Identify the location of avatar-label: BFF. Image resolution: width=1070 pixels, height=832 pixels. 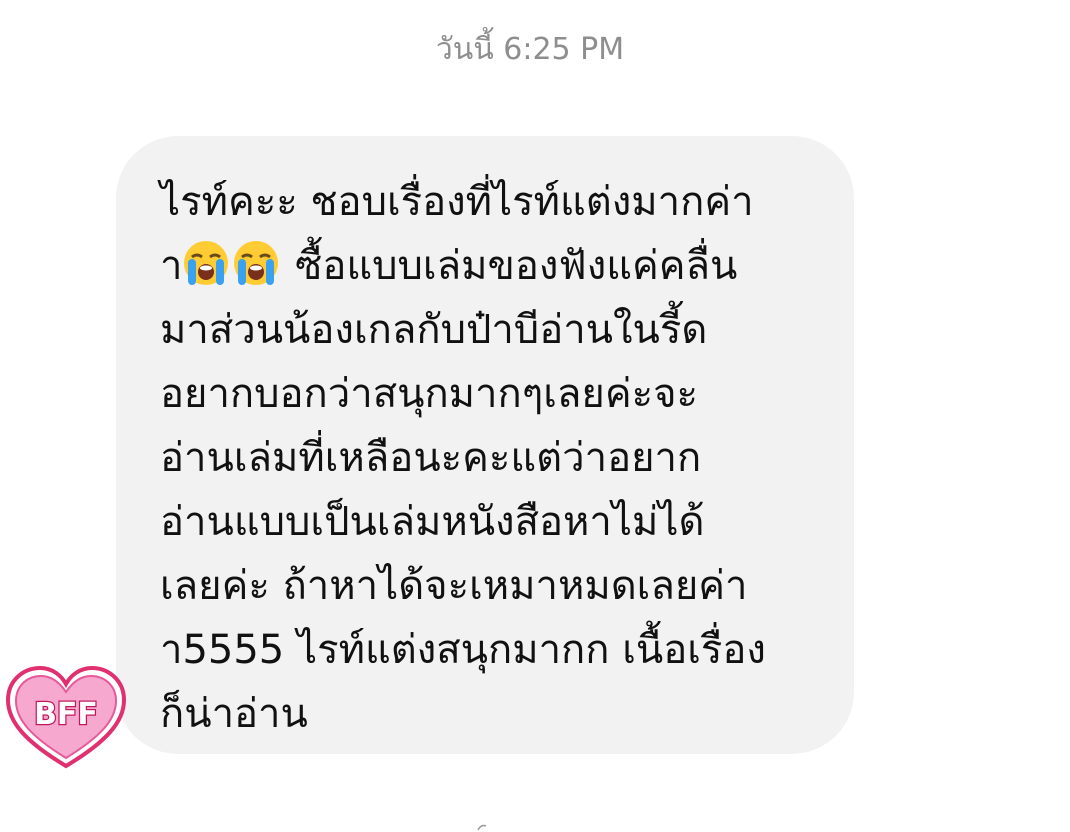
(66, 714).